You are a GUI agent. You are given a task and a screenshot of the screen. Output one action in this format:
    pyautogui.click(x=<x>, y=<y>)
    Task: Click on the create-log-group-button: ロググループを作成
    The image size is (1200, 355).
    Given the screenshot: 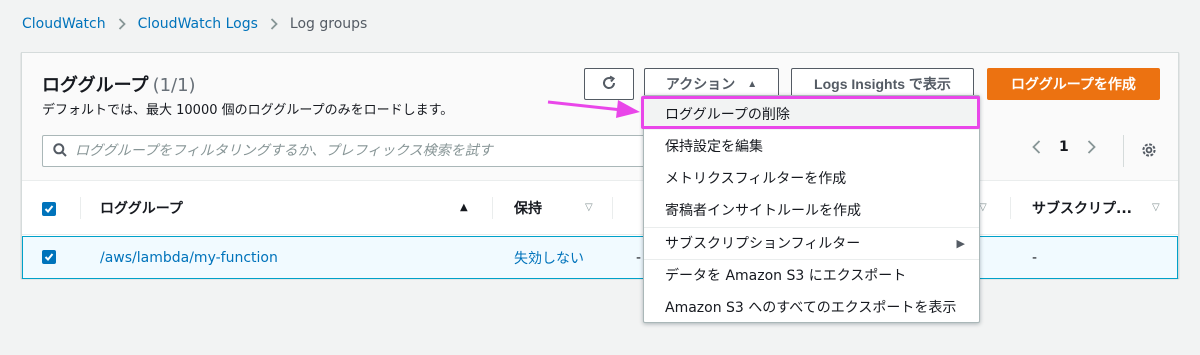 What is the action you would take?
    pyautogui.click(x=1073, y=84)
    